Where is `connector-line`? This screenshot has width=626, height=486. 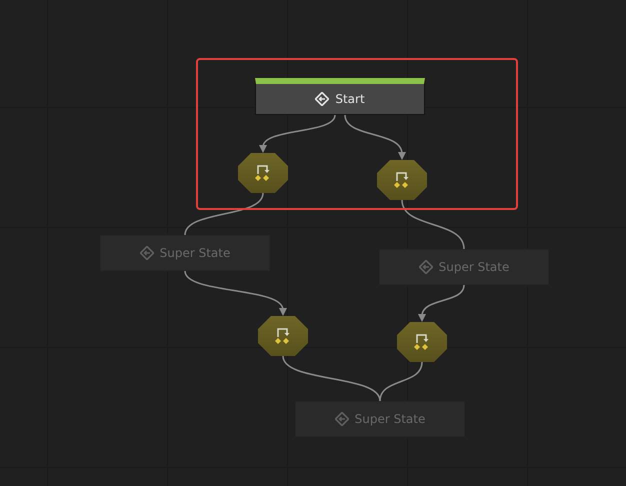 connector-line is located at coordinates (433, 225).